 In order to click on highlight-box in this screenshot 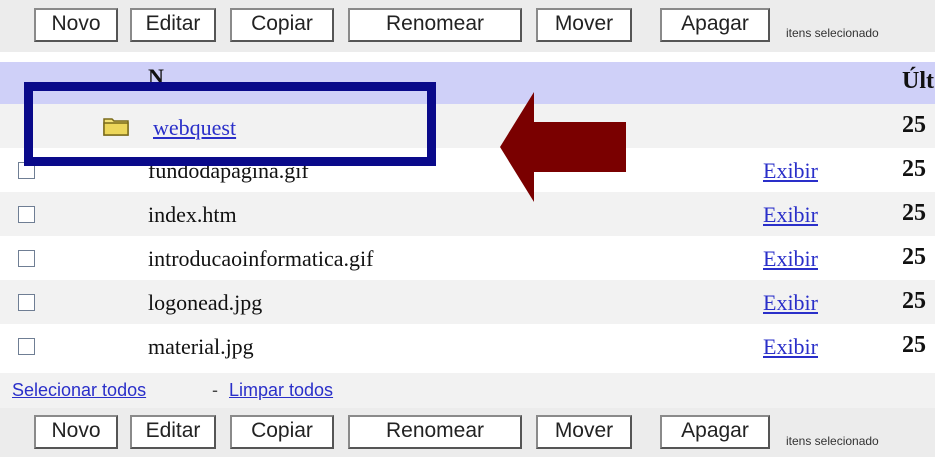, I will do `click(230, 124)`.